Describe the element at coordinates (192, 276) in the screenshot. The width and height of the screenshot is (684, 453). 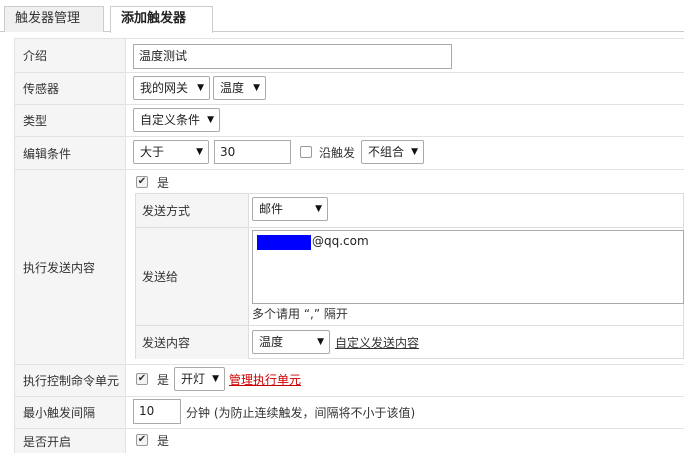
I see `send-to-label: 发送给` at that location.